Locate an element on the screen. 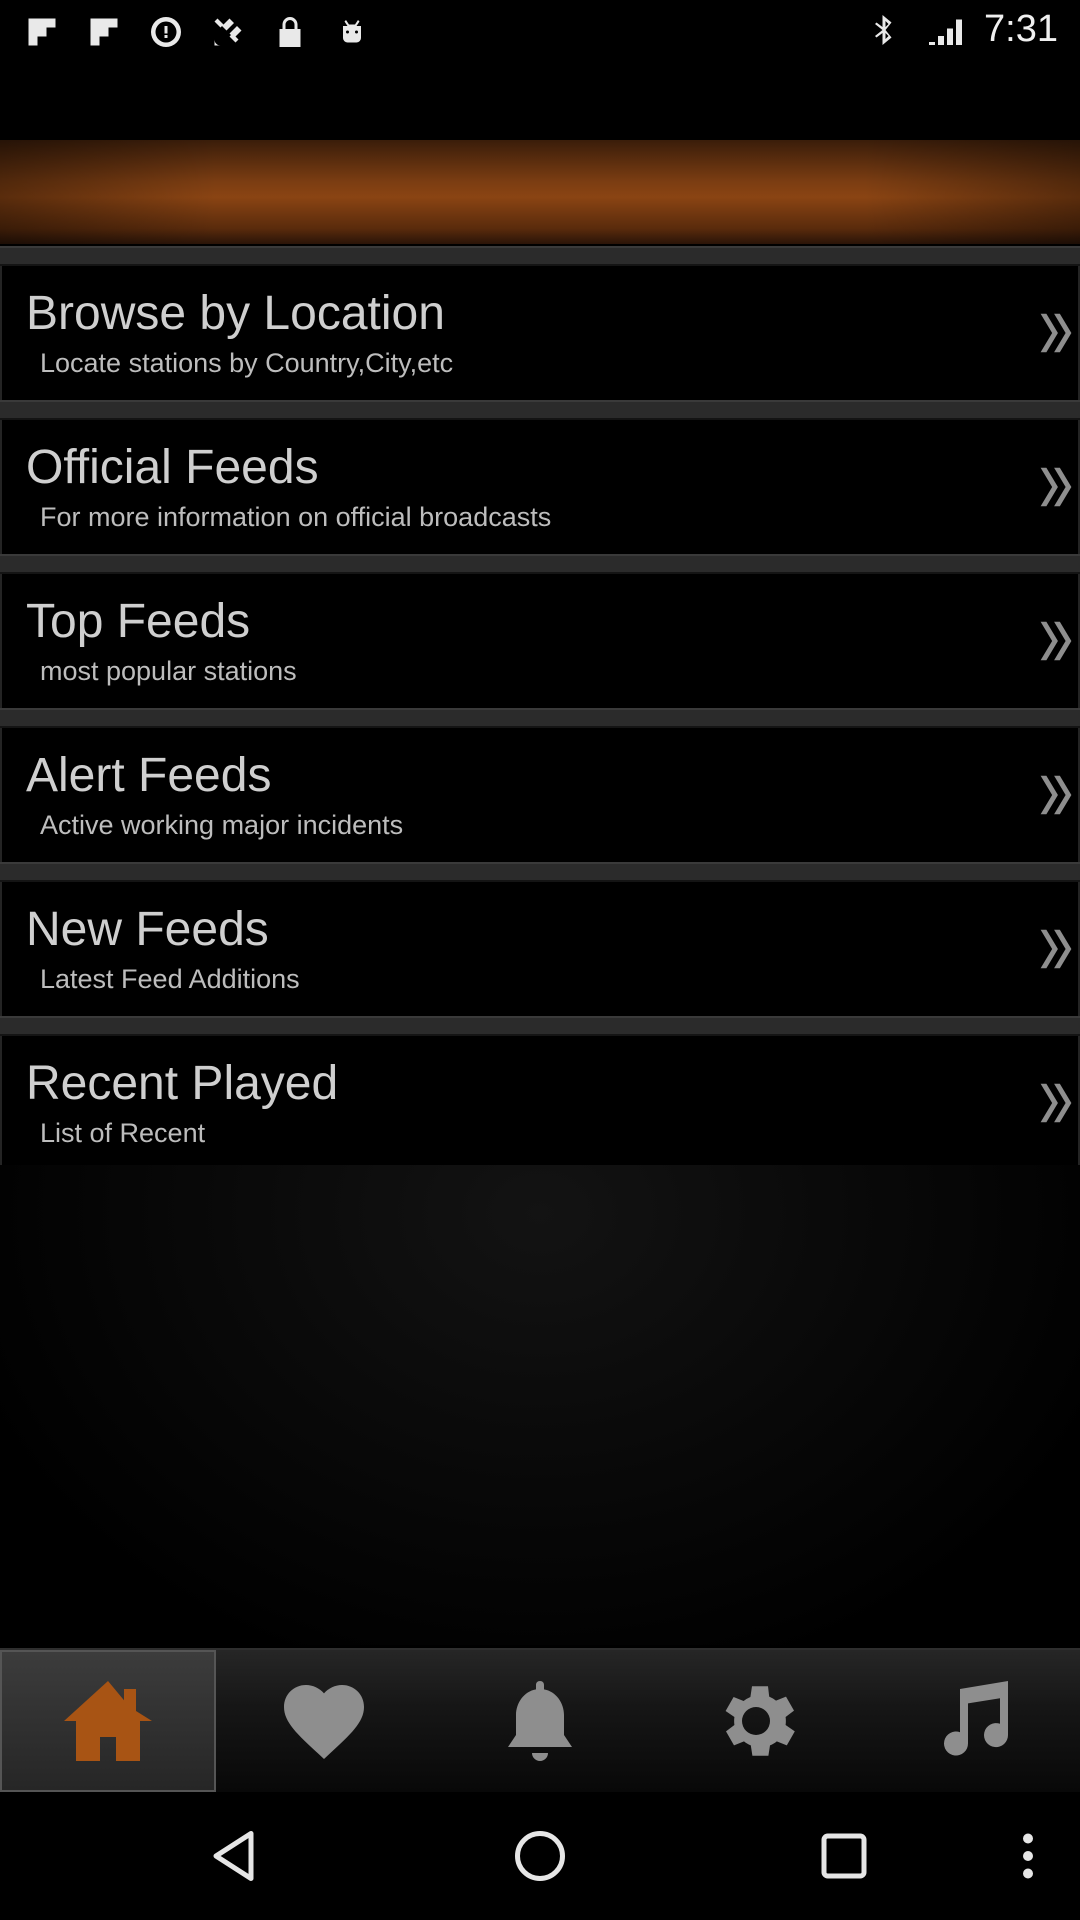 This screenshot has height=1920, width=1080. menu-item-subtitle: List of Recent is located at coordinates (123, 1133).